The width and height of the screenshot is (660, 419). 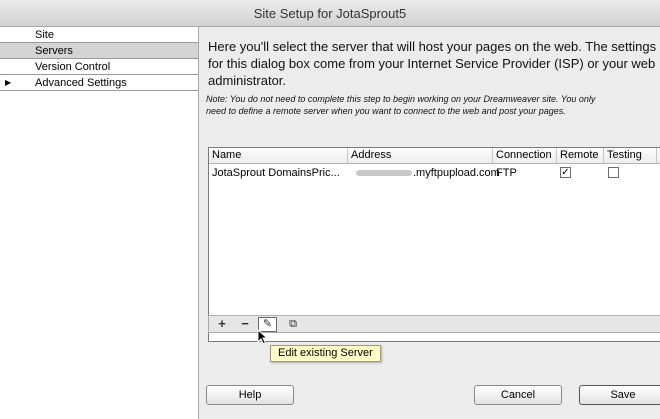 What do you see at coordinates (580, 155) in the screenshot?
I see `column-header-remote: Remote` at bounding box center [580, 155].